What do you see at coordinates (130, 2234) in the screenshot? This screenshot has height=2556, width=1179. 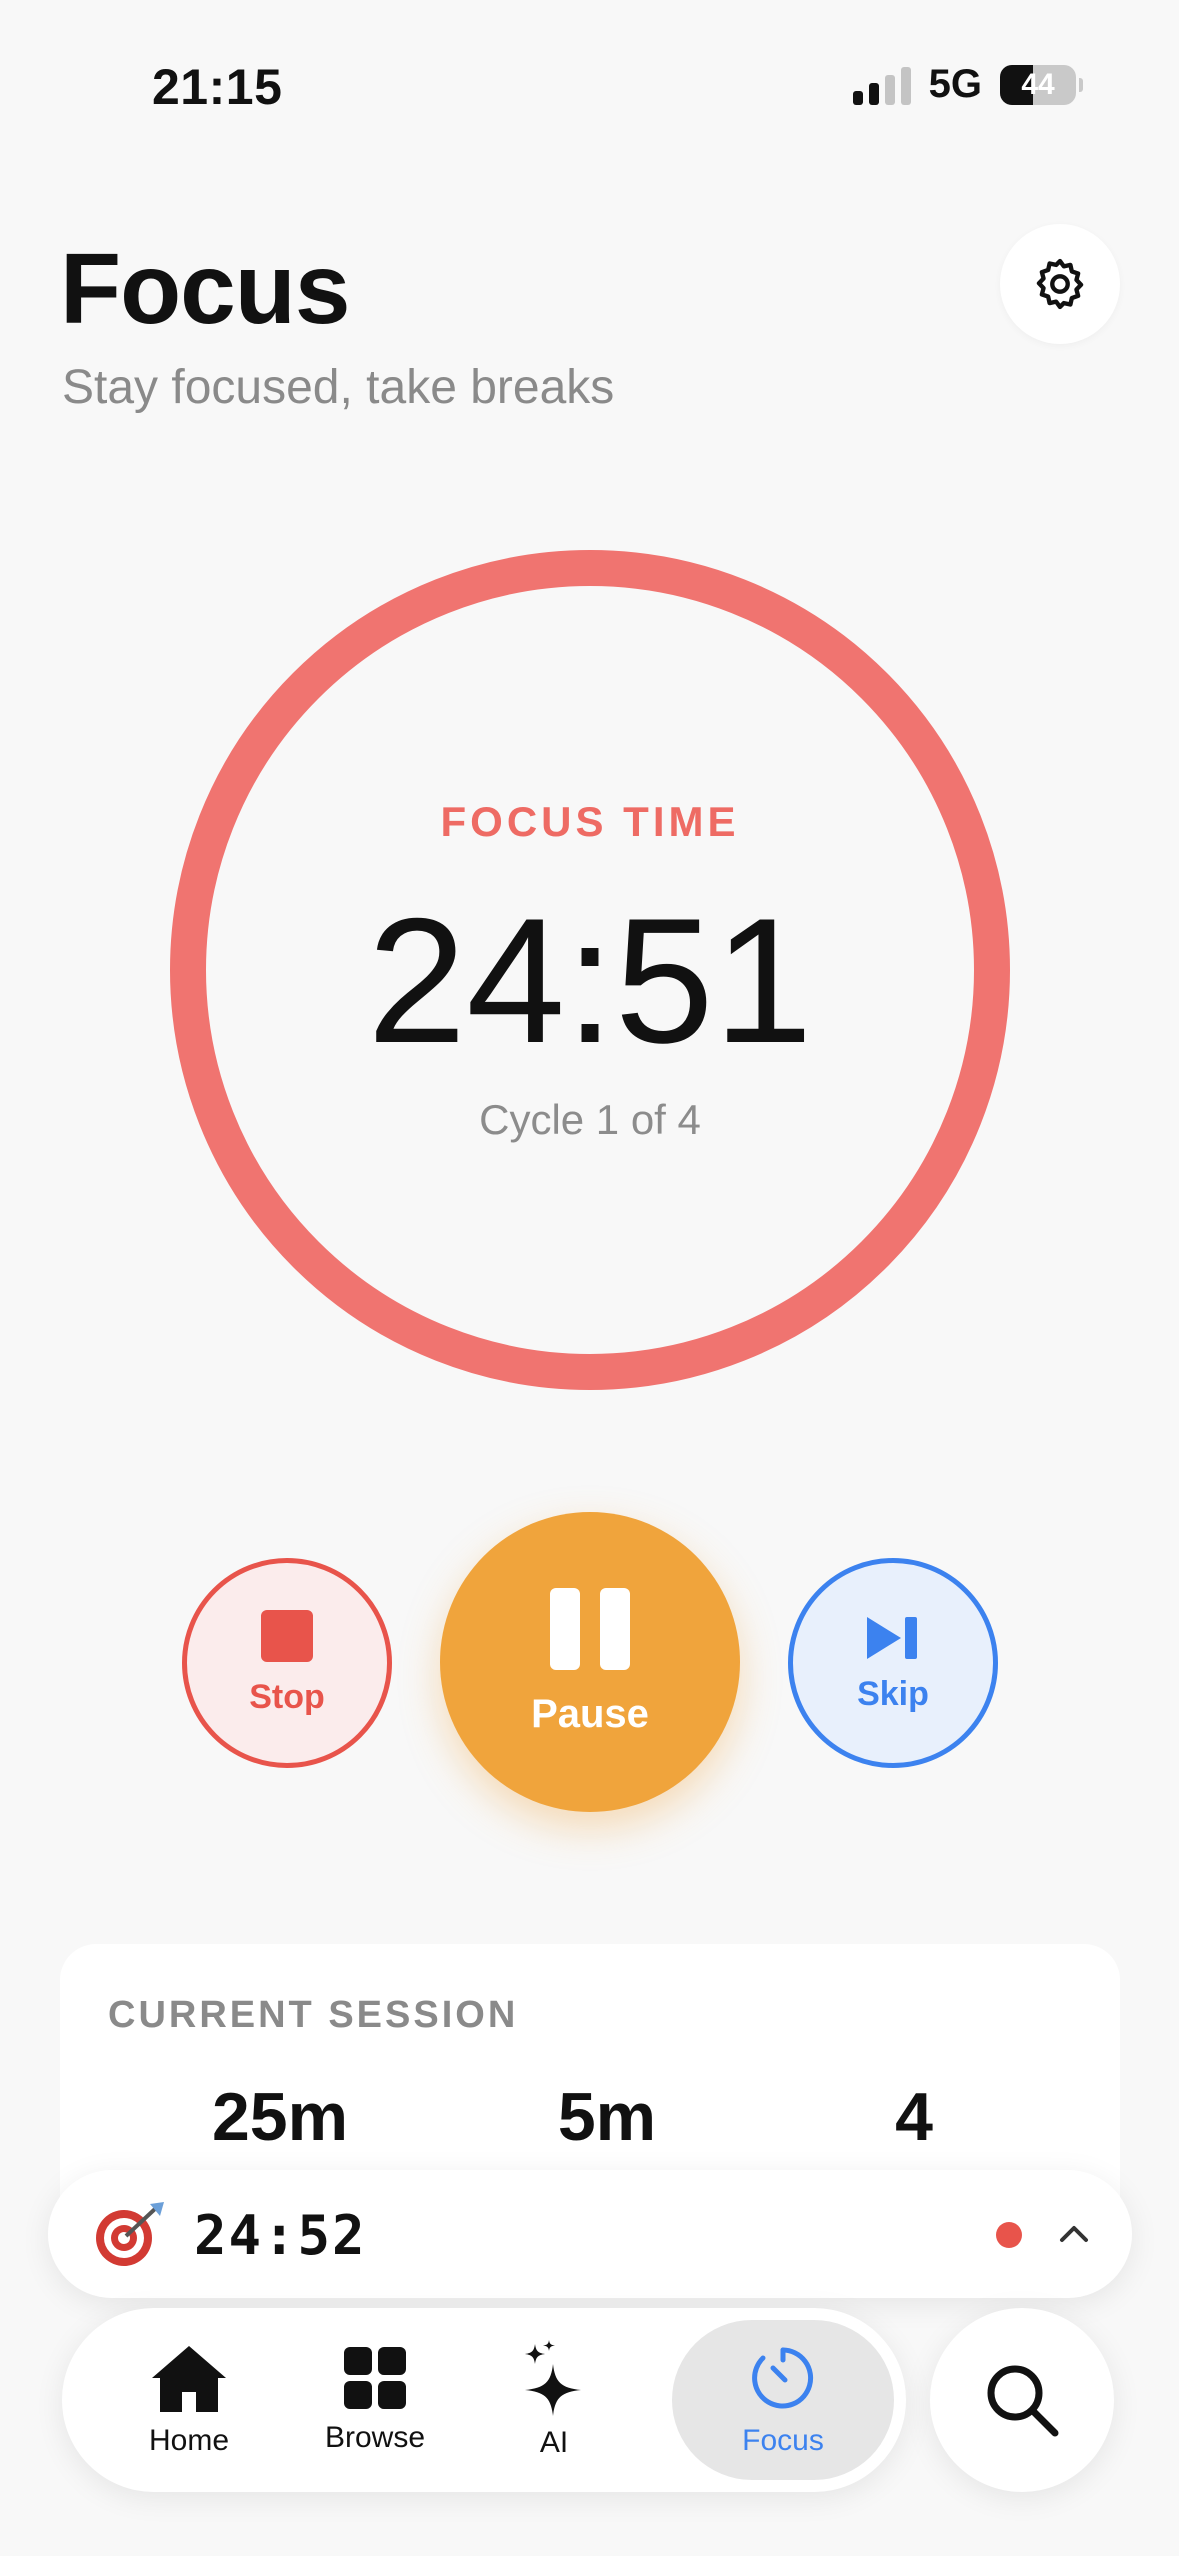 I see `target-icon` at bounding box center [130, 2234].